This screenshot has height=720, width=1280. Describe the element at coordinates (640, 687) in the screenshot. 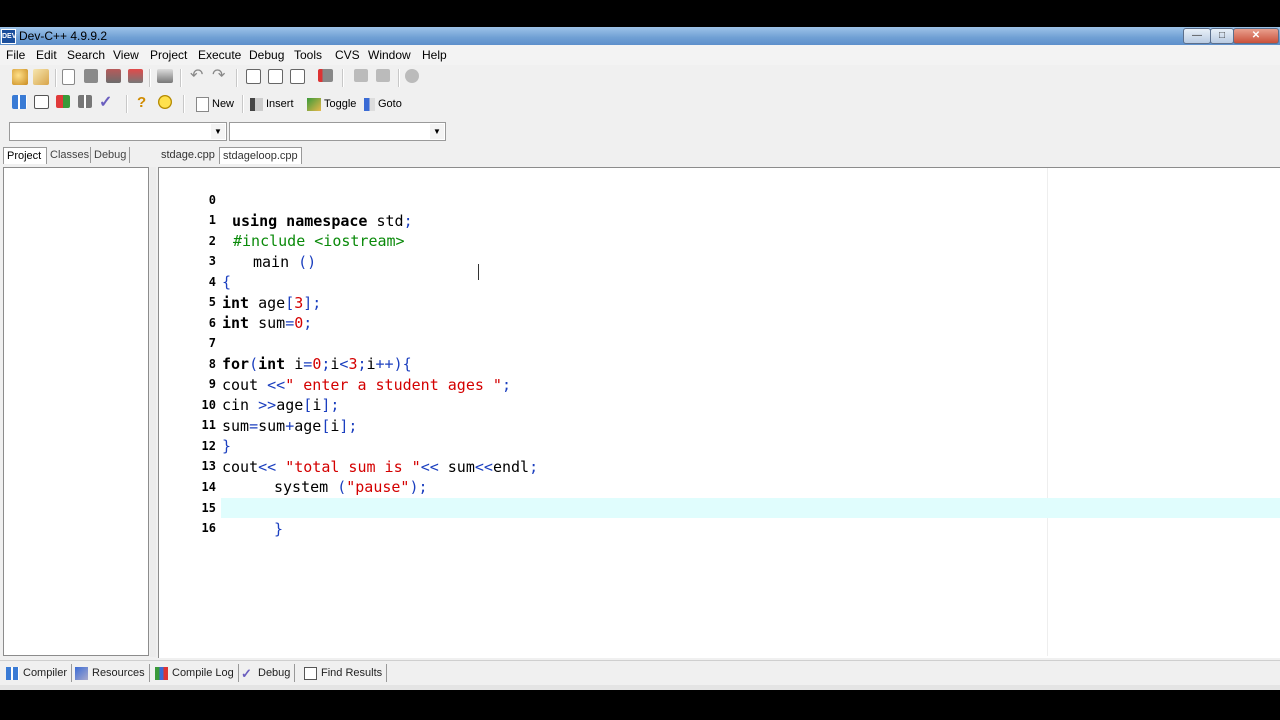

I see `status-bar` at that location.